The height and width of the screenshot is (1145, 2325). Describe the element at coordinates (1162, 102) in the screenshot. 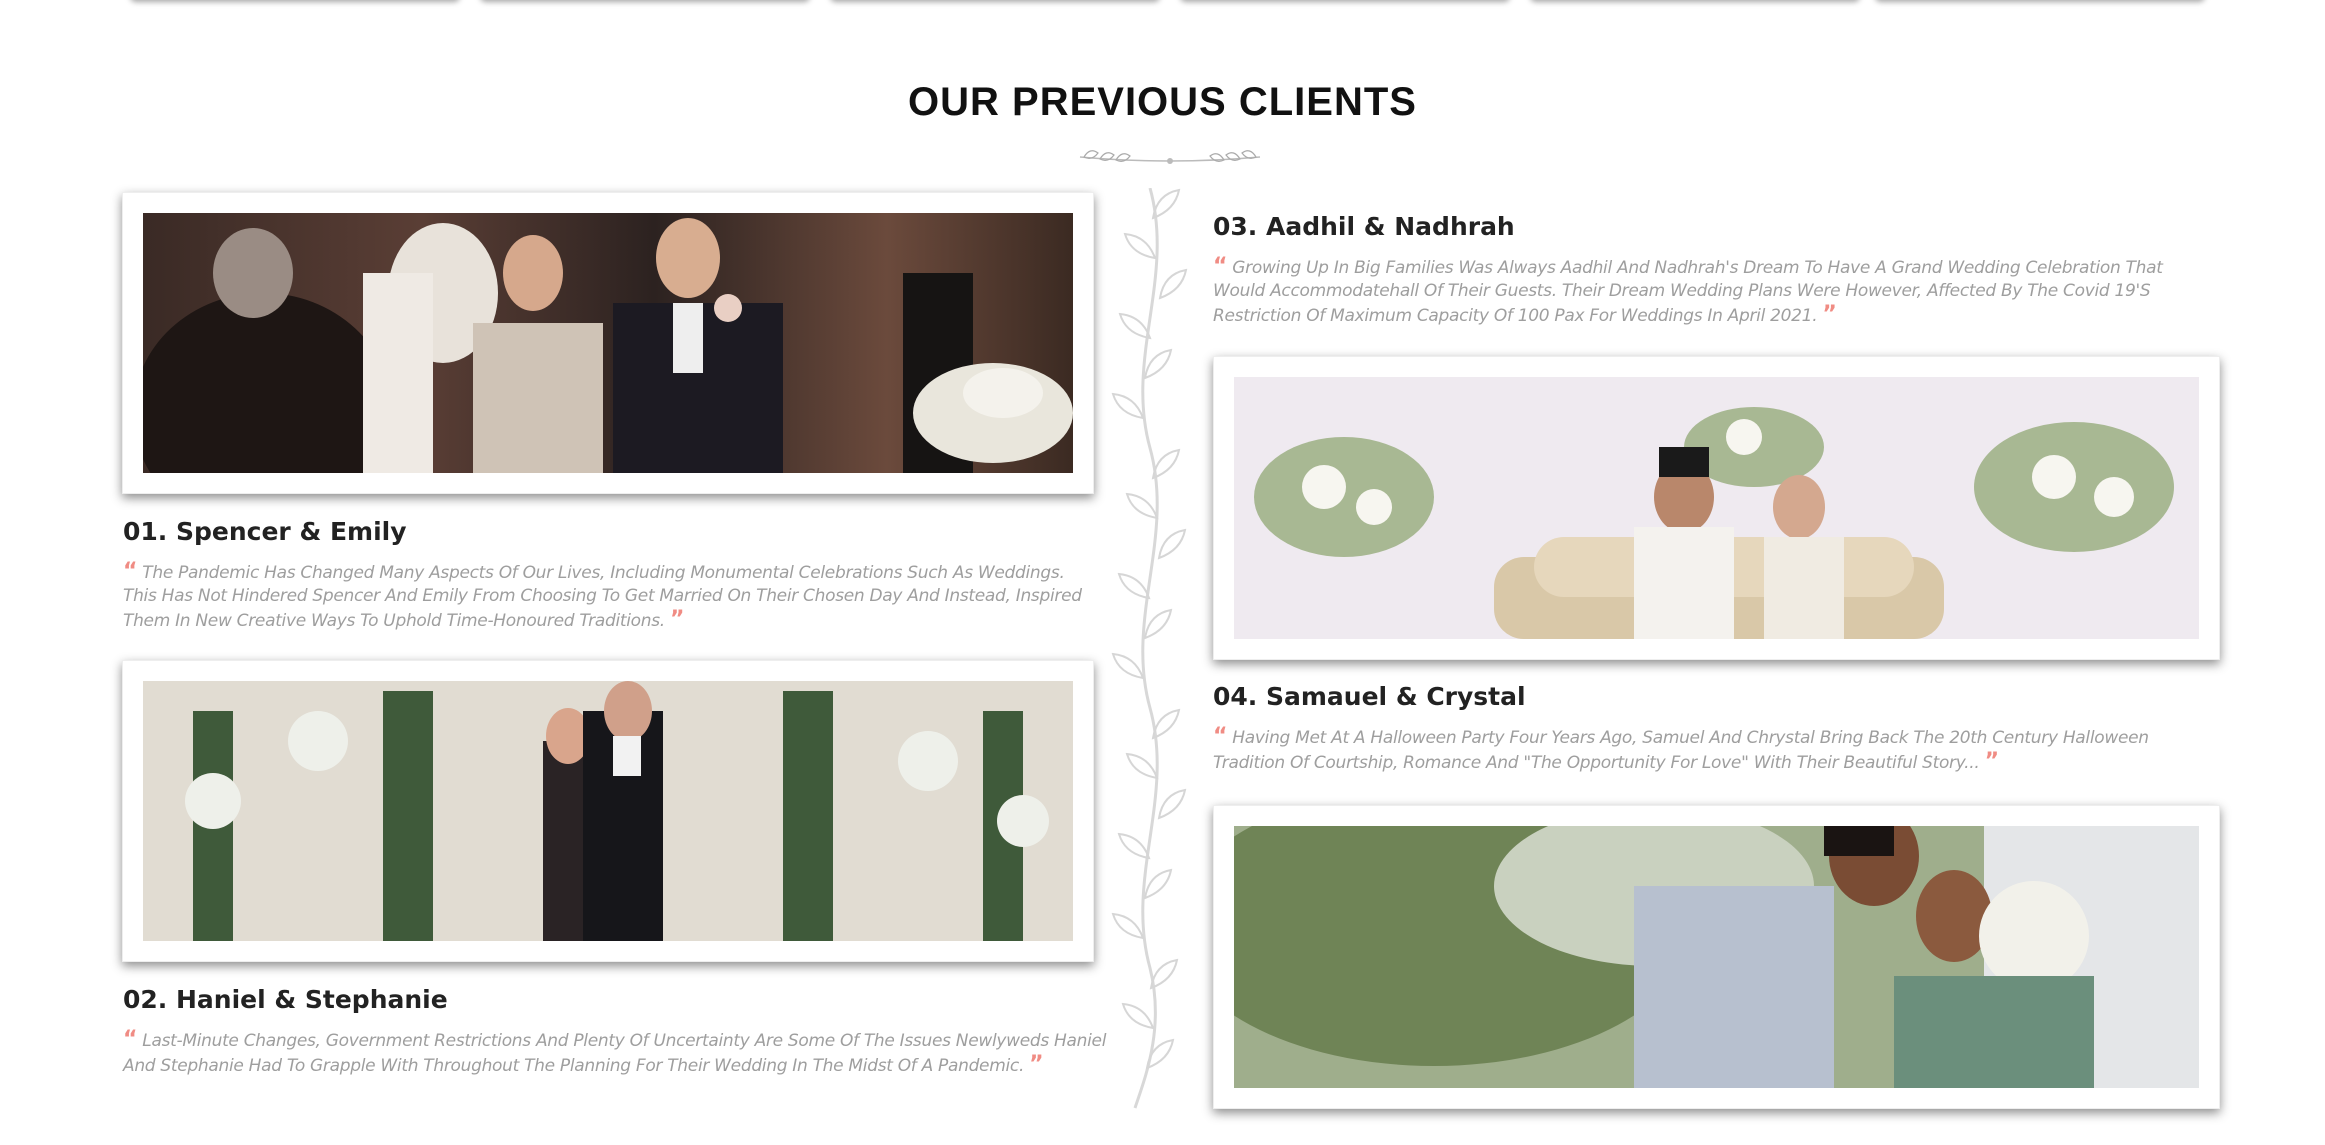

I see `section-title: OUR PREVIOUS CLIENTS` at that location.